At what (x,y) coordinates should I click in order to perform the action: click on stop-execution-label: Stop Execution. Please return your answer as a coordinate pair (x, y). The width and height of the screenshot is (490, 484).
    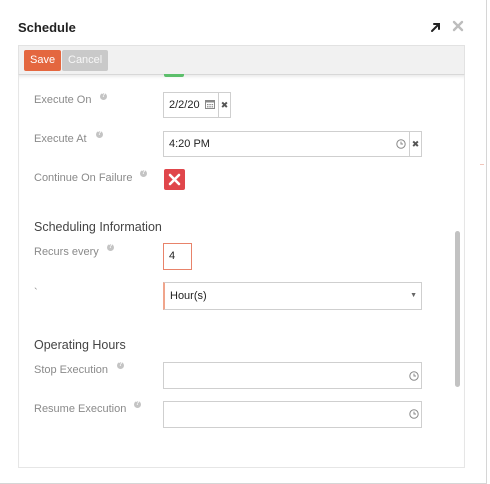
    Looking at the image, I should click on (71, 370).